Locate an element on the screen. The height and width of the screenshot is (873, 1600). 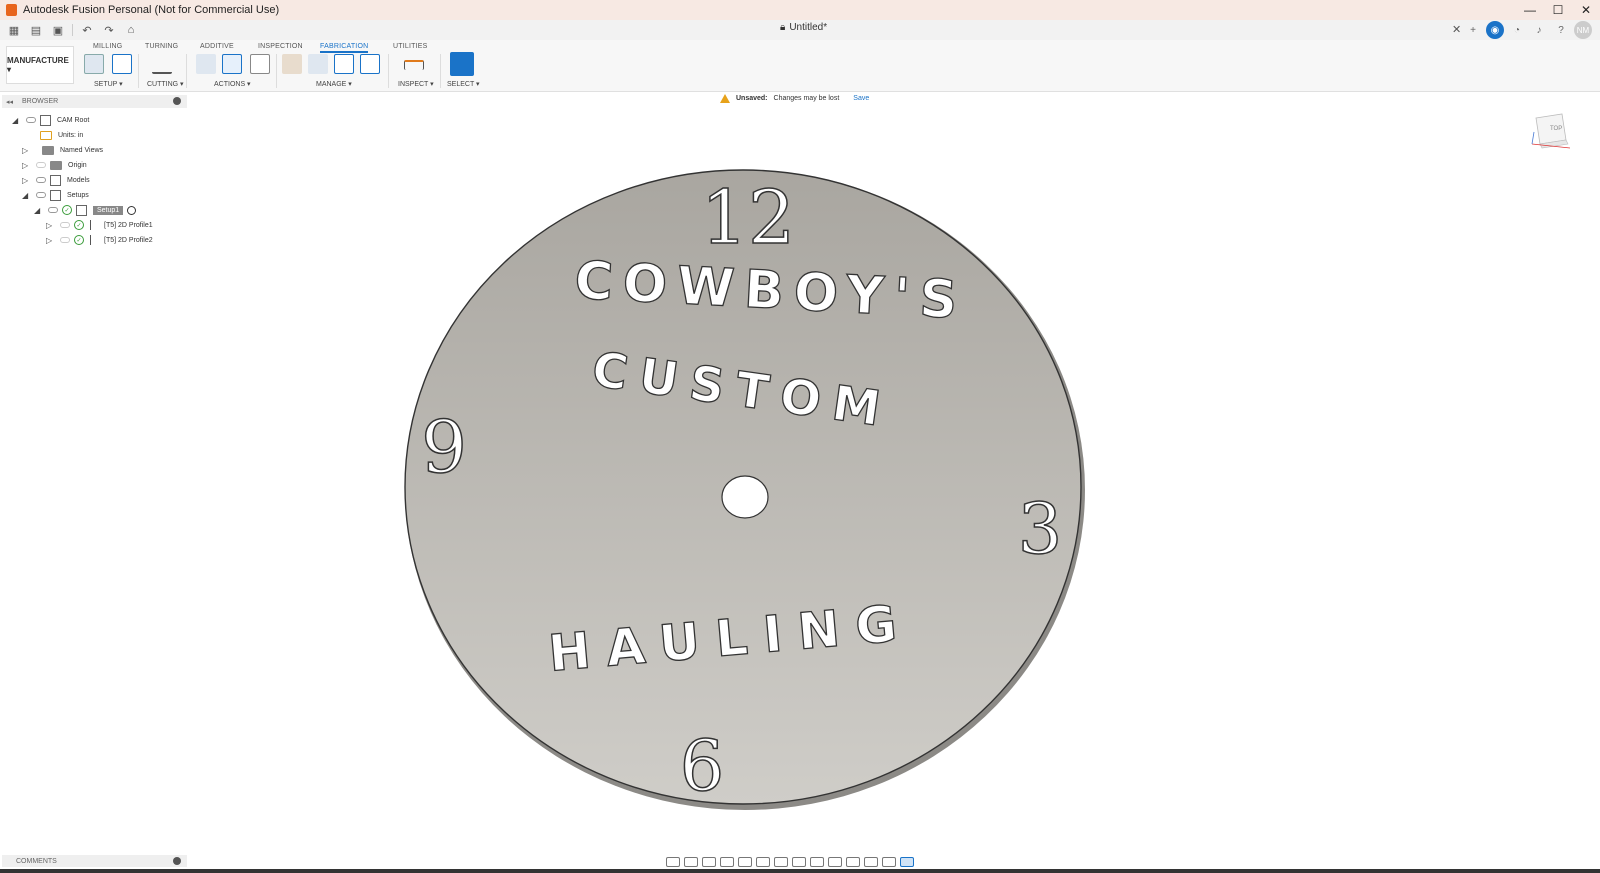
minimize-button: — is located at coordinates (1530, 10).